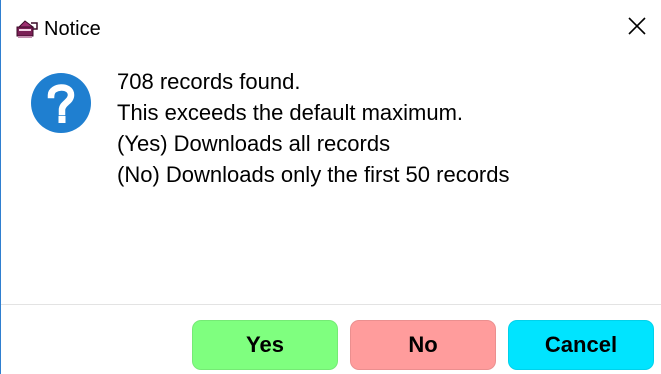 Image resolution: width=661 pixels, height=374 pixels. What do you see at coordinates (313, 174) in the screenshot?
I see `message-line-4: (No) Downloads only the first 50 records` at bounding box center [313, 174].